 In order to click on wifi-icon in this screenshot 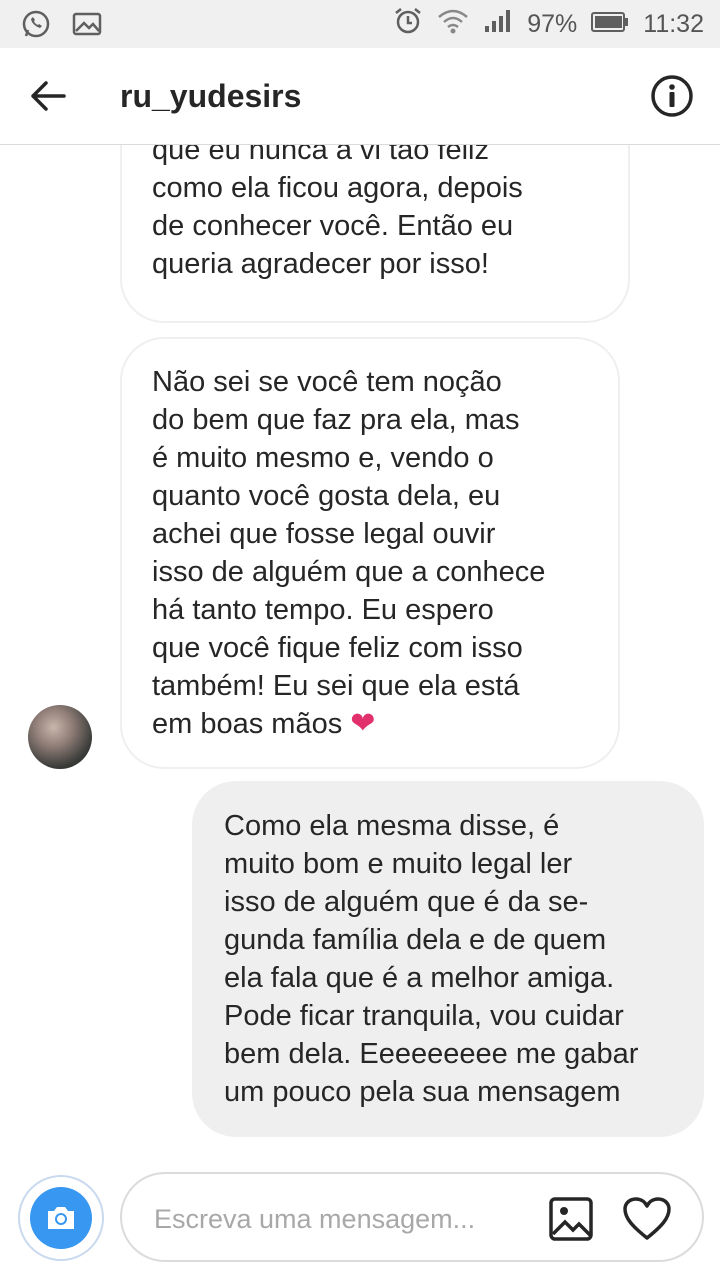, I will do `click(453, 24)`.